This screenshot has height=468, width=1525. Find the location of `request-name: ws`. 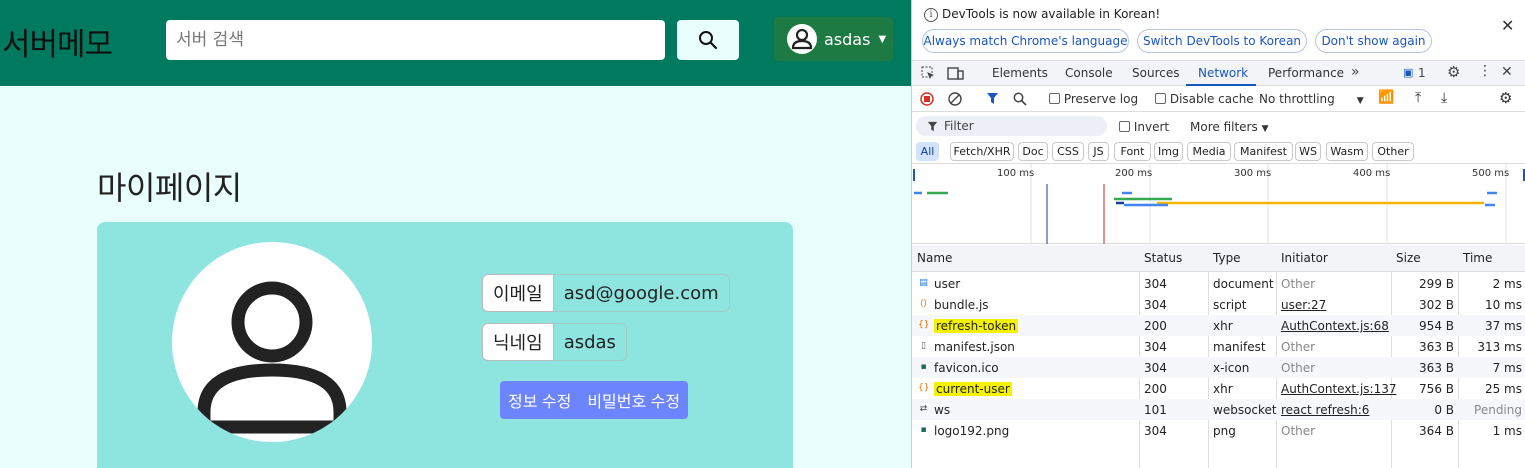

request-name: ws is located at coordinates (942, 410).